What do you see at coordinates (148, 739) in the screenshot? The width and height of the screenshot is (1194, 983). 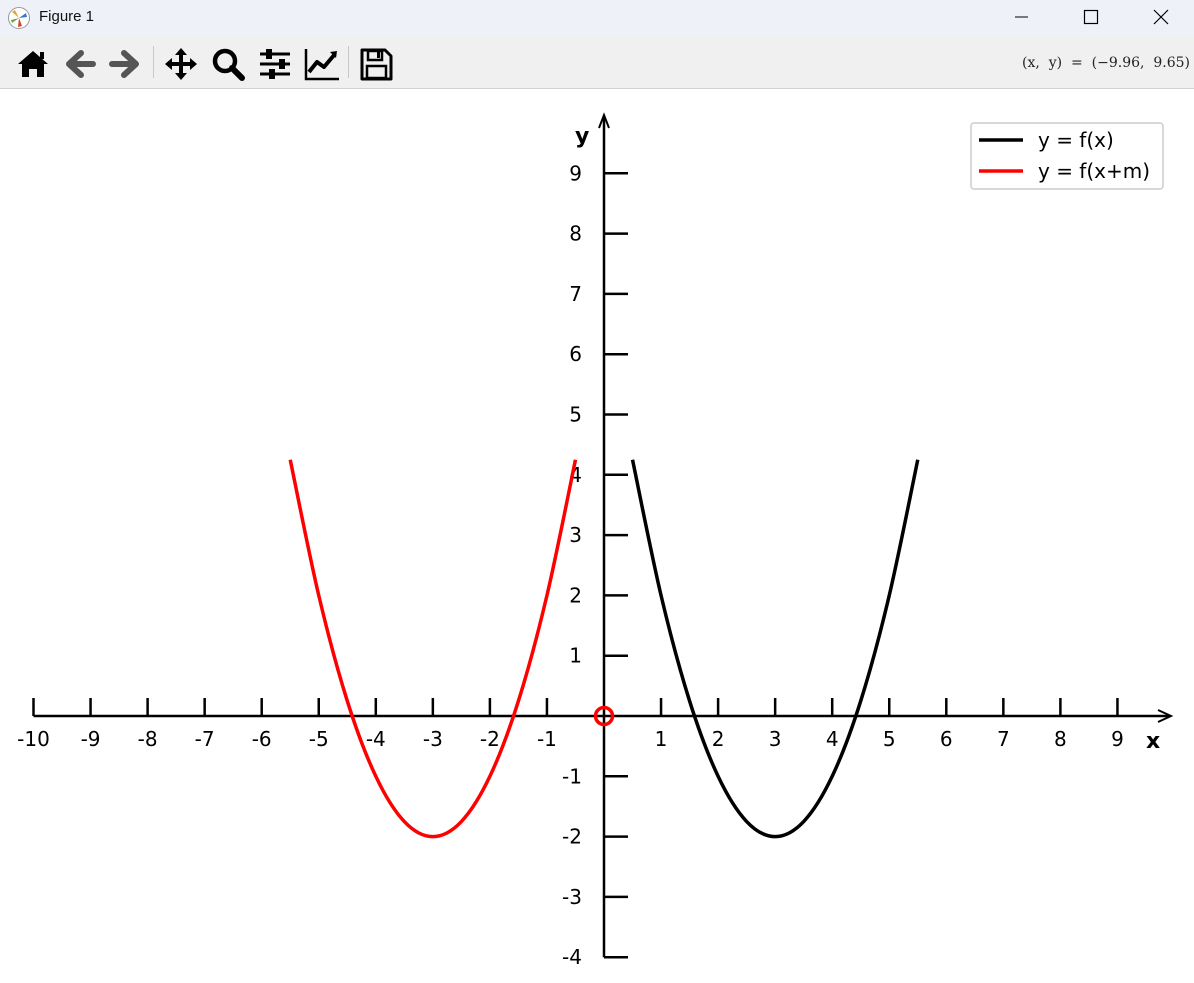 I see `x-tick-label: -8` at bounding box center [148, 739].